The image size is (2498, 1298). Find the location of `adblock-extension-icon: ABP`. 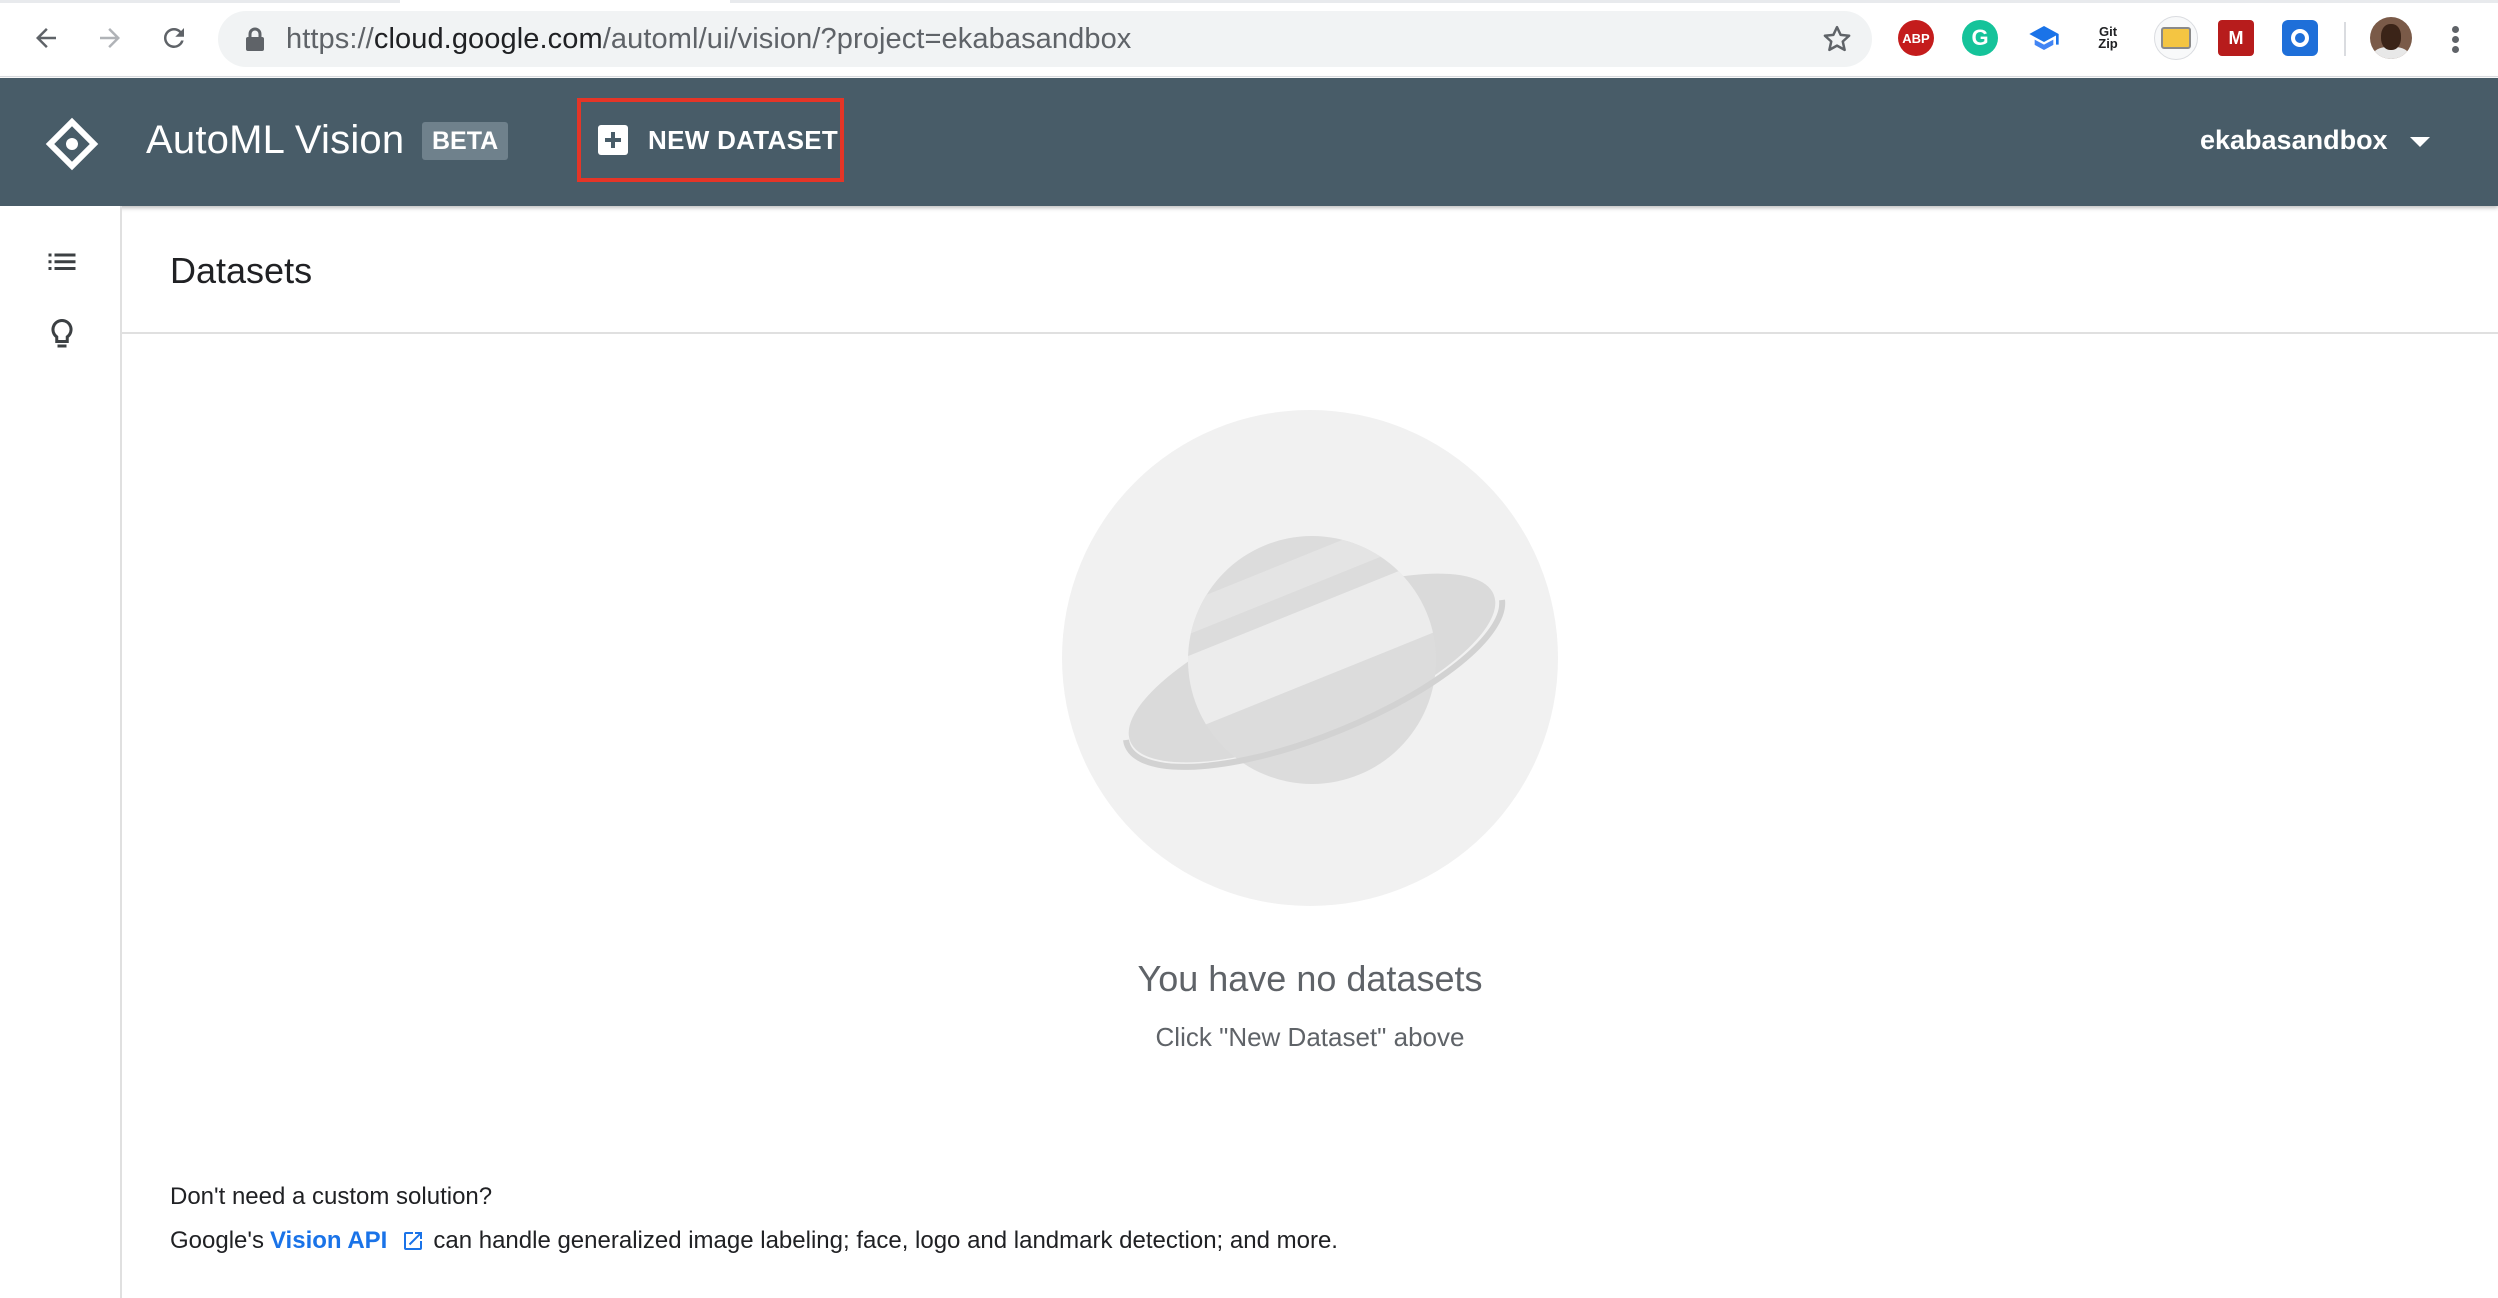

adblock-extension-icon: ABP is located at coordinates (1916, 38).